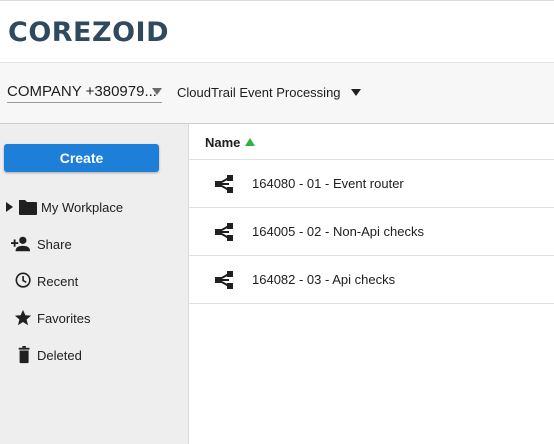 The width and height of the screenshot is (554, 444). Describe the element at coordinates (371, 142) in the screenshot. I see `list-header: Name` at that location.